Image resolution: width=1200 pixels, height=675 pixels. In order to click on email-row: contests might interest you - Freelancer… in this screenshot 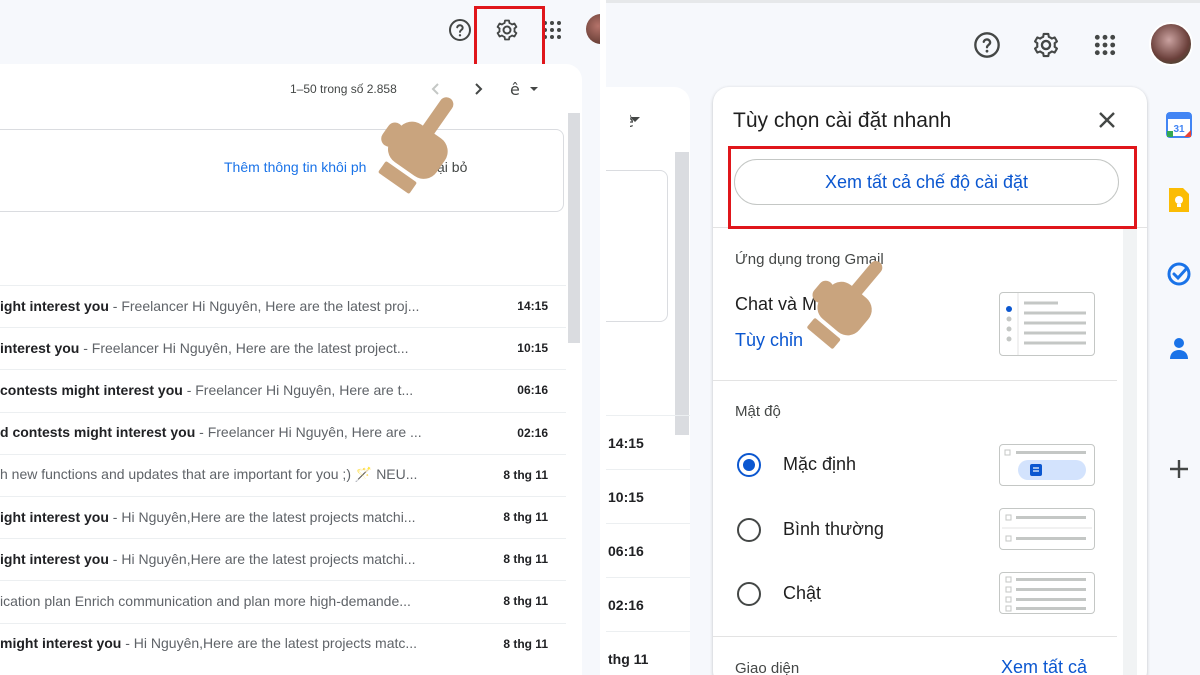, I will do `click(283, 390)`.